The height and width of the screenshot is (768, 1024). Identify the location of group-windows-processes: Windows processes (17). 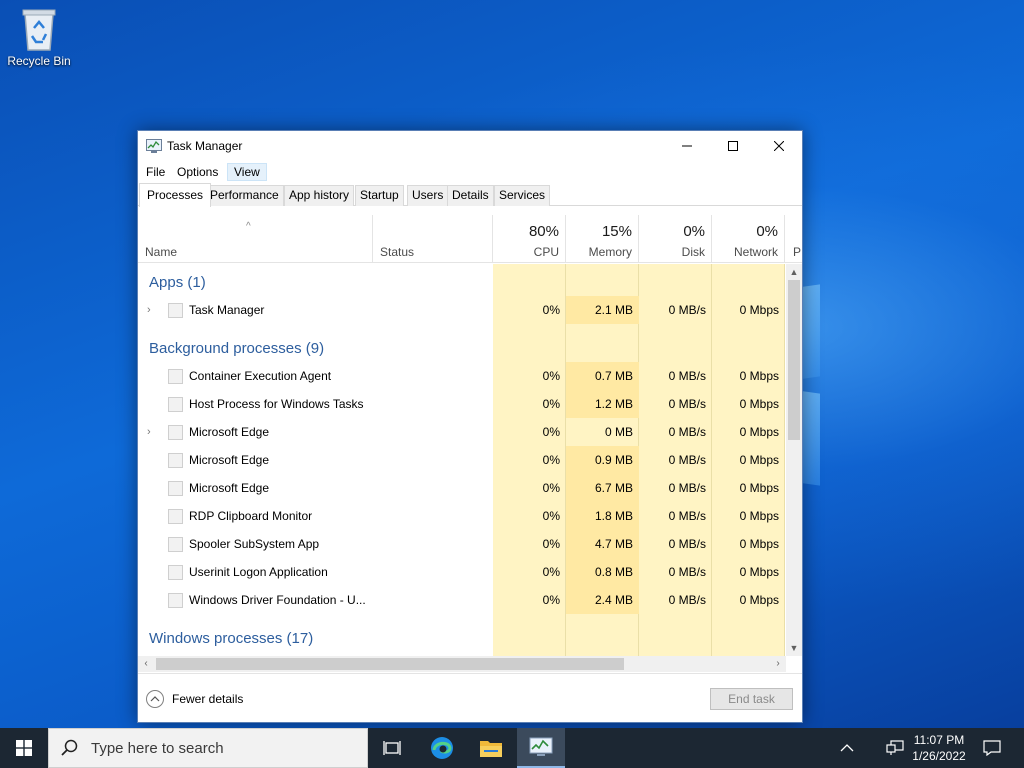
(231, 638).